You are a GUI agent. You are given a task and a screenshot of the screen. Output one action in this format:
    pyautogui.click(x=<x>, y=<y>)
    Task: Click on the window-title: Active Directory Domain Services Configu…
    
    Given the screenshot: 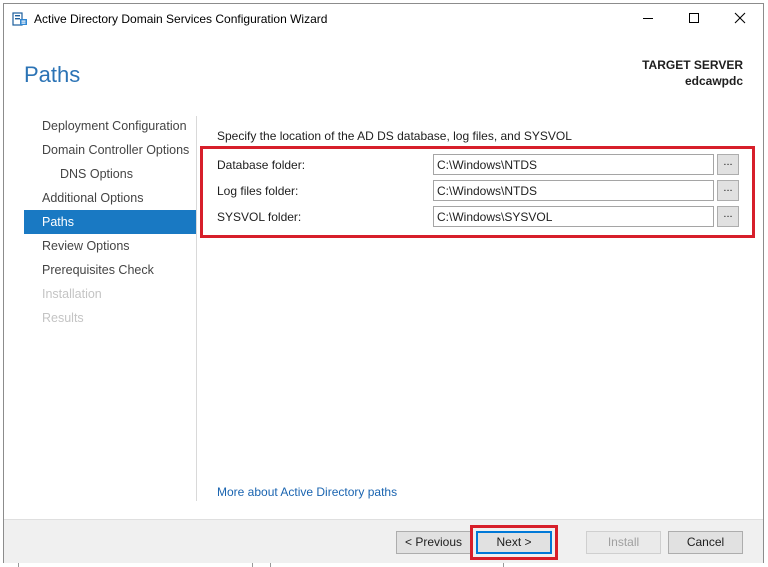 What is the action you would take?
    pyautogui.click(x=181, y=19)
    